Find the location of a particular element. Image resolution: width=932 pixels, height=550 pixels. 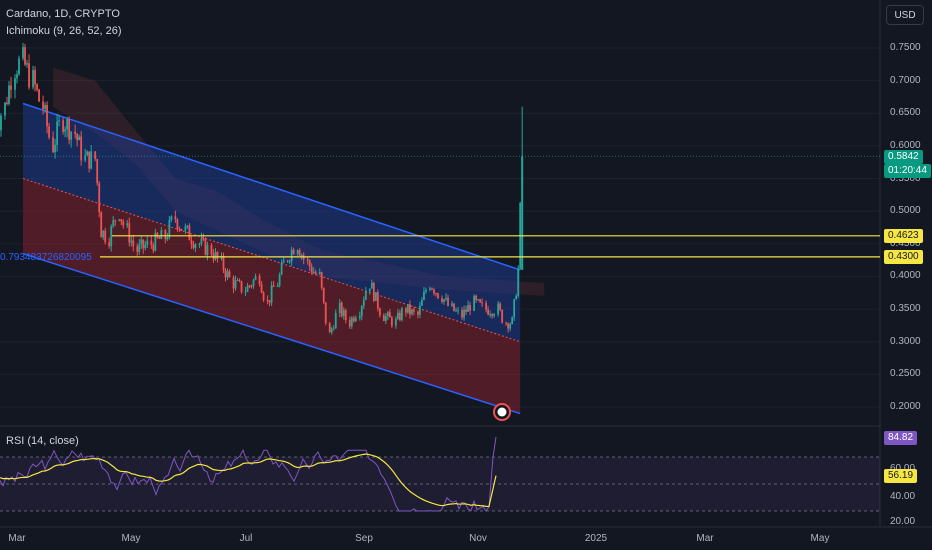

currency-button: USD is located at coordinates (905, 15).